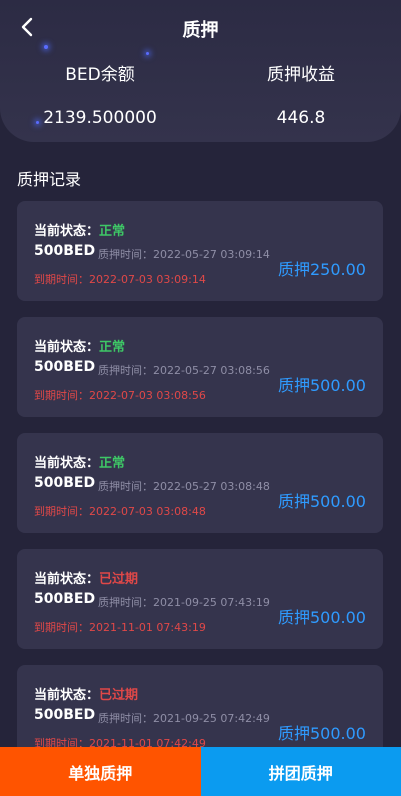 The image size is (401, 796). I want to click on income-value: 446.8, so click(301, 118).